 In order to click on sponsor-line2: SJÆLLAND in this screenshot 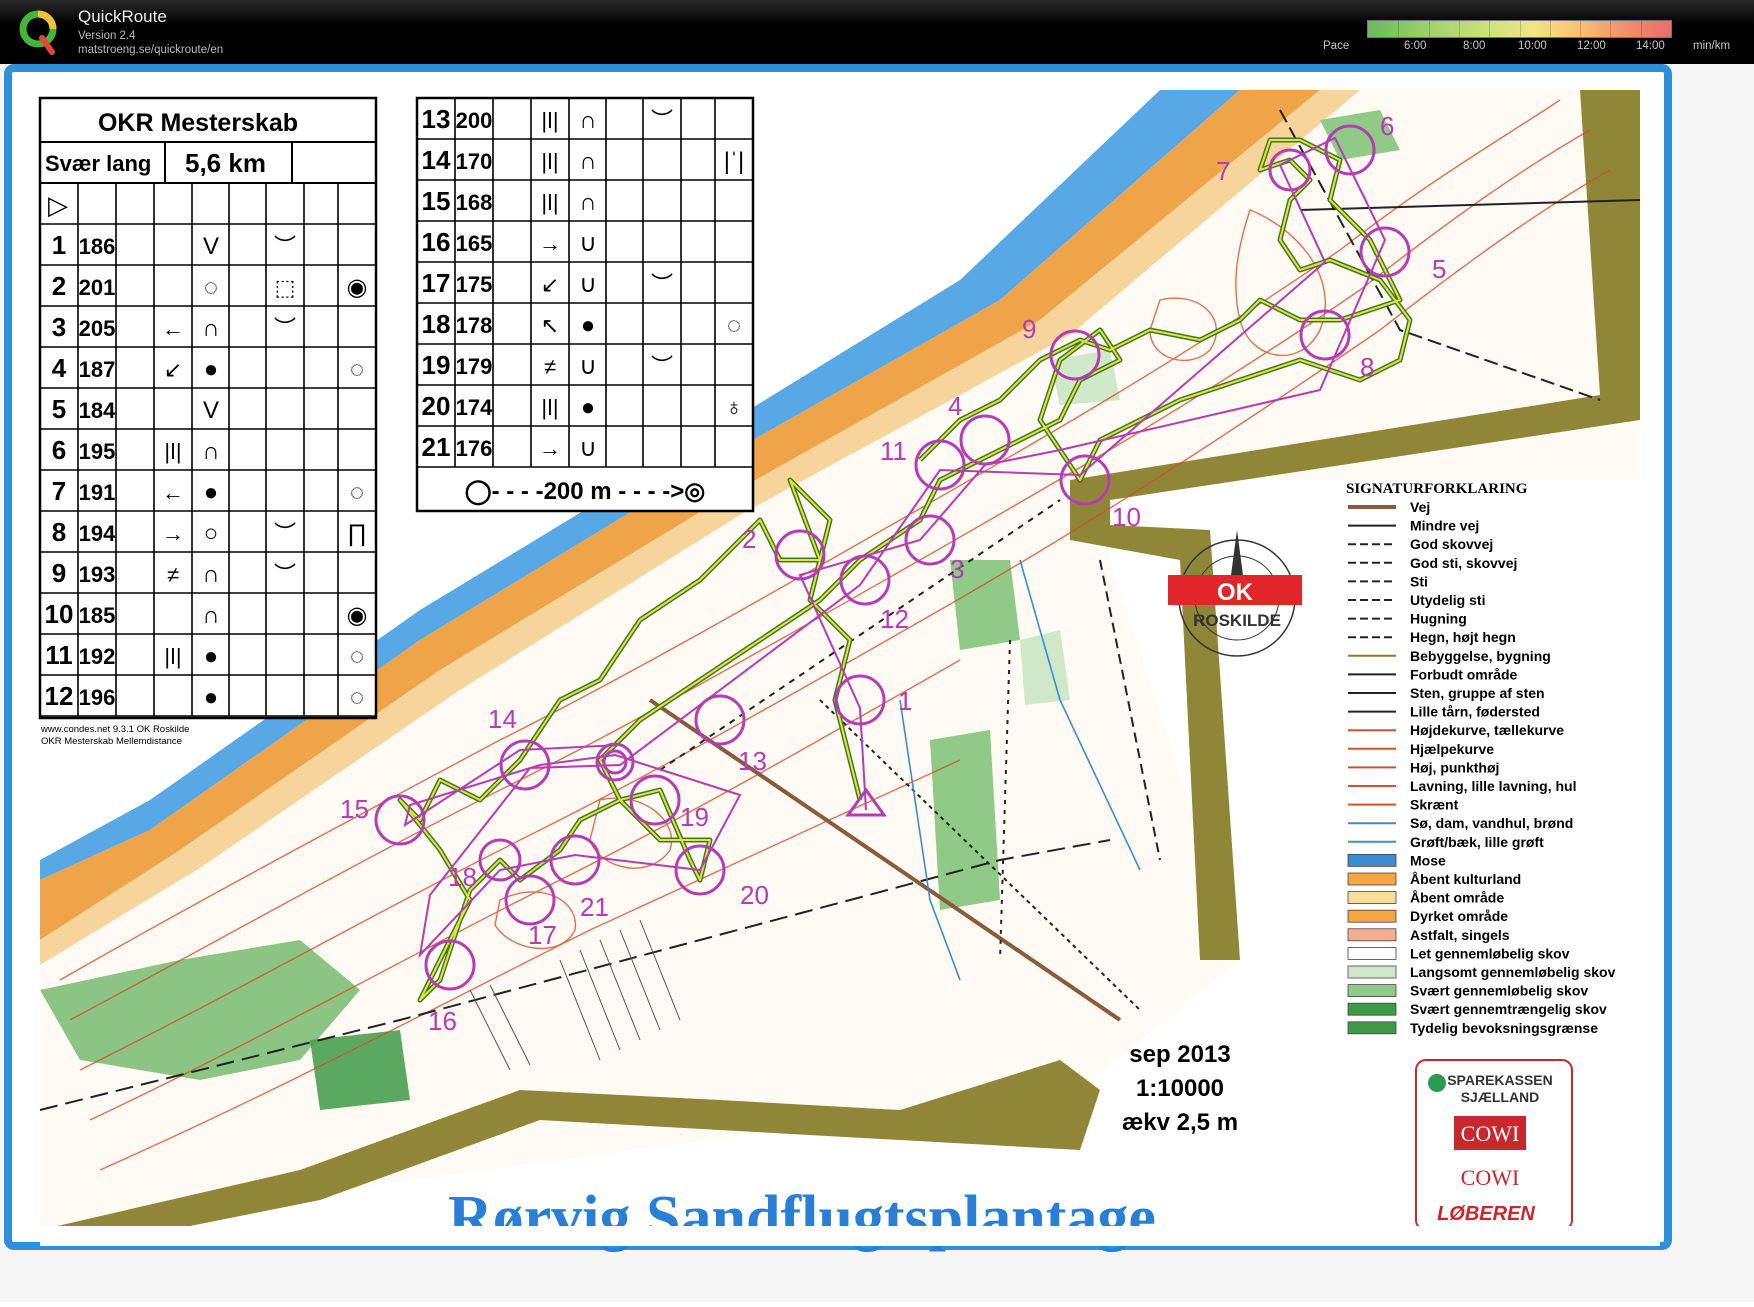, I will do `click(1500, 1097)`.